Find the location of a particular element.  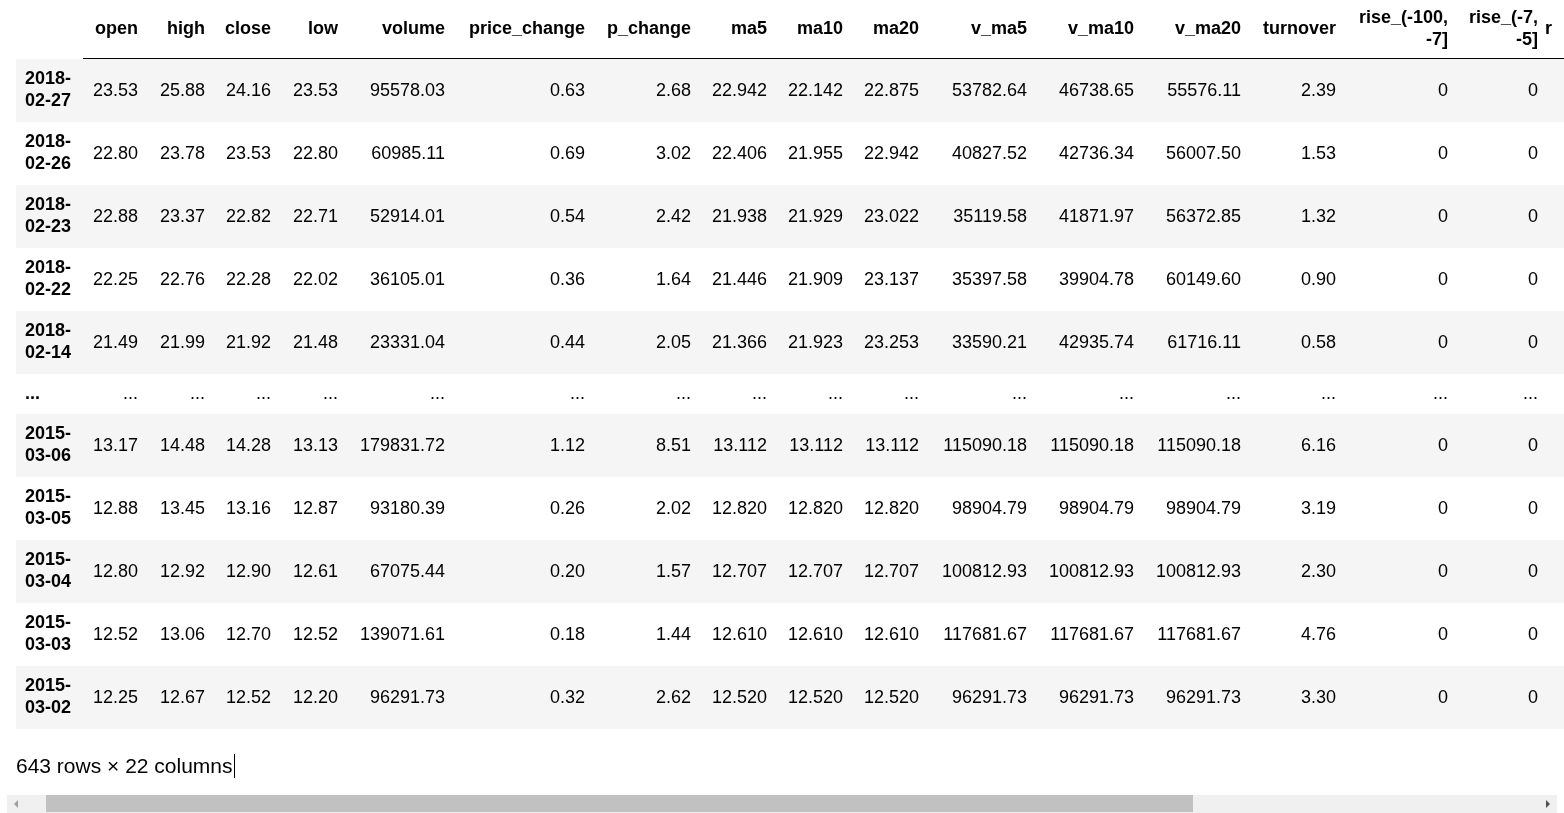

table-cell: 22.02 is located at coordinates (311, 279).